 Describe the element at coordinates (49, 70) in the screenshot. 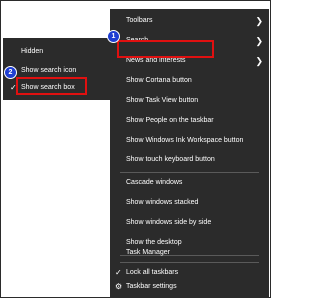

I see `submenu-item-label: Show search icon` at that location.